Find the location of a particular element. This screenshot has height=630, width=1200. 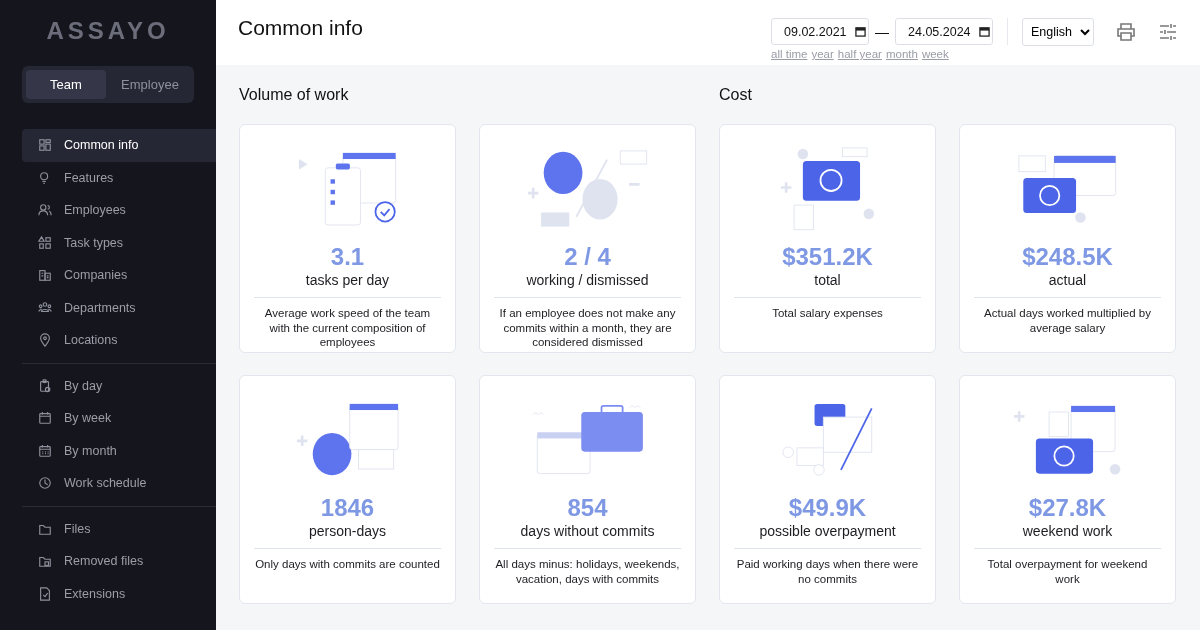

mode-tab: Employee is located at coordinates (150, 84).